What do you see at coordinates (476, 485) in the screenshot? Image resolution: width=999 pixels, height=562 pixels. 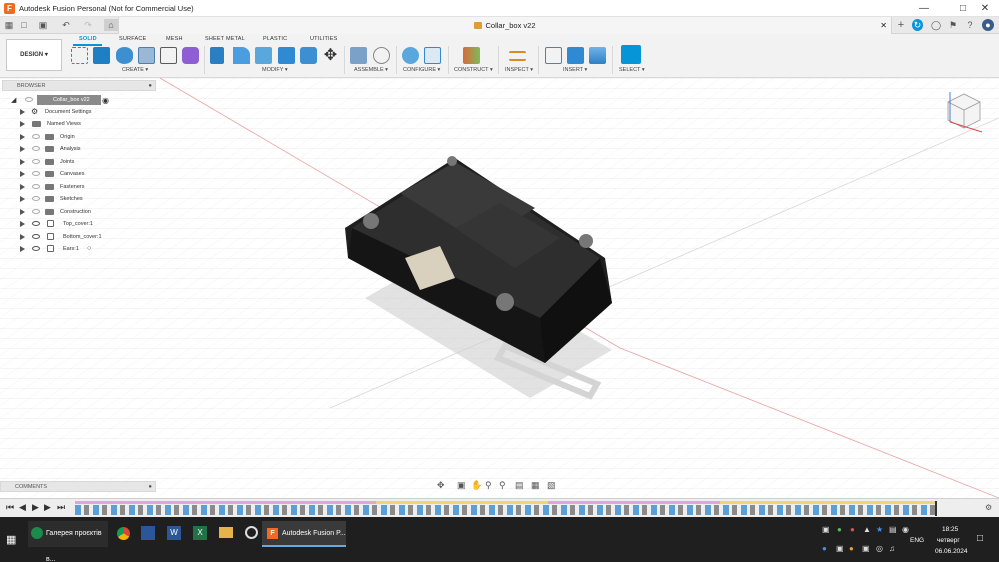 I see `pan-icon: ✋` at bounding box center [476, 485].